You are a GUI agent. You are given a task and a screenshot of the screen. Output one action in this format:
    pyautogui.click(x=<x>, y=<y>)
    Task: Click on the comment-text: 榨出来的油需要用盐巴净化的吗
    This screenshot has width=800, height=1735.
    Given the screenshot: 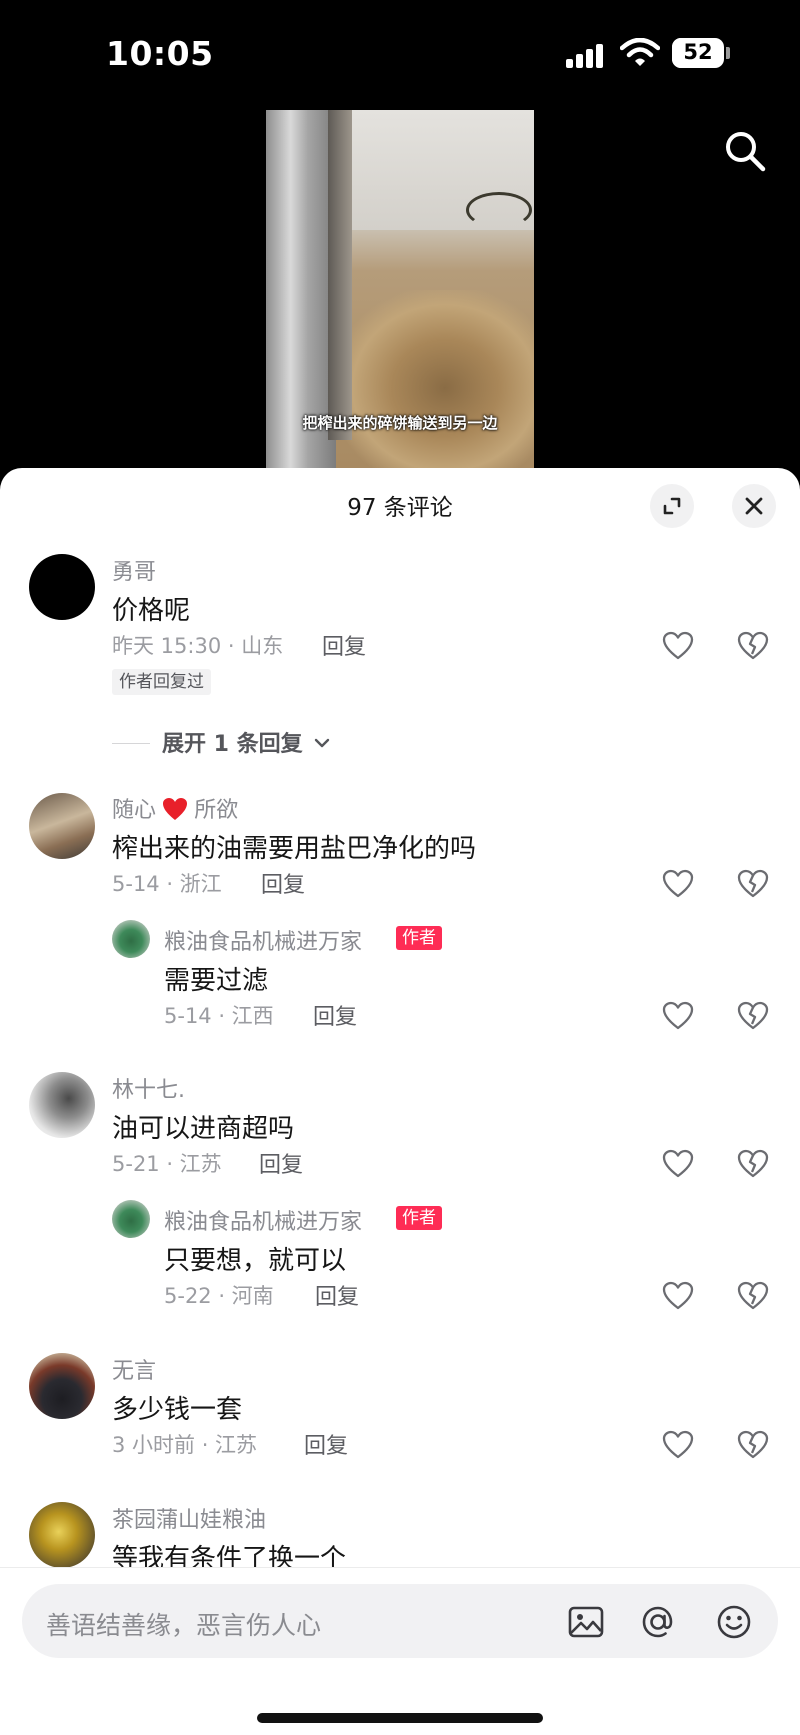 What is the action you would take?
    pyautogui.click(x=294, y=849)
    